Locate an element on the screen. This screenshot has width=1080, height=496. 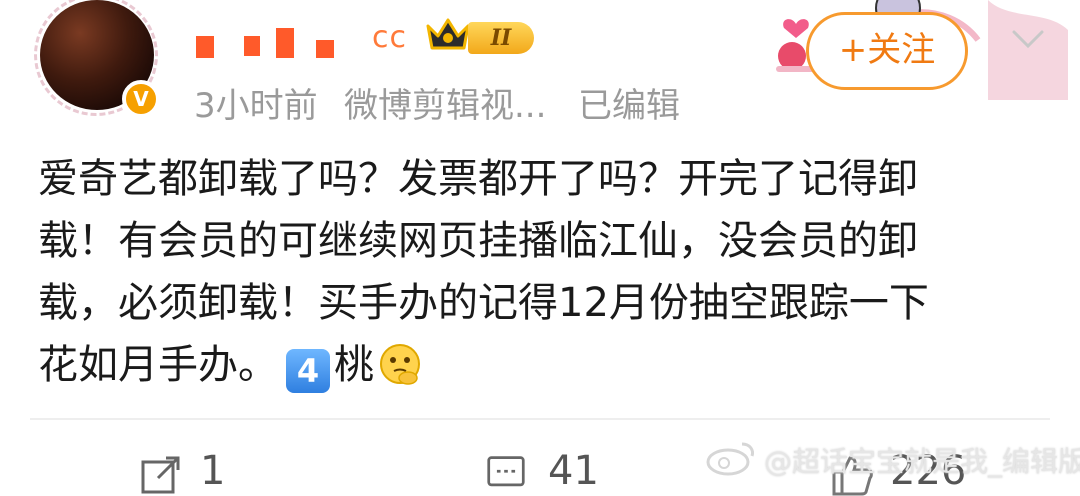
author-name-redacted is located at coordinates (271, 43).